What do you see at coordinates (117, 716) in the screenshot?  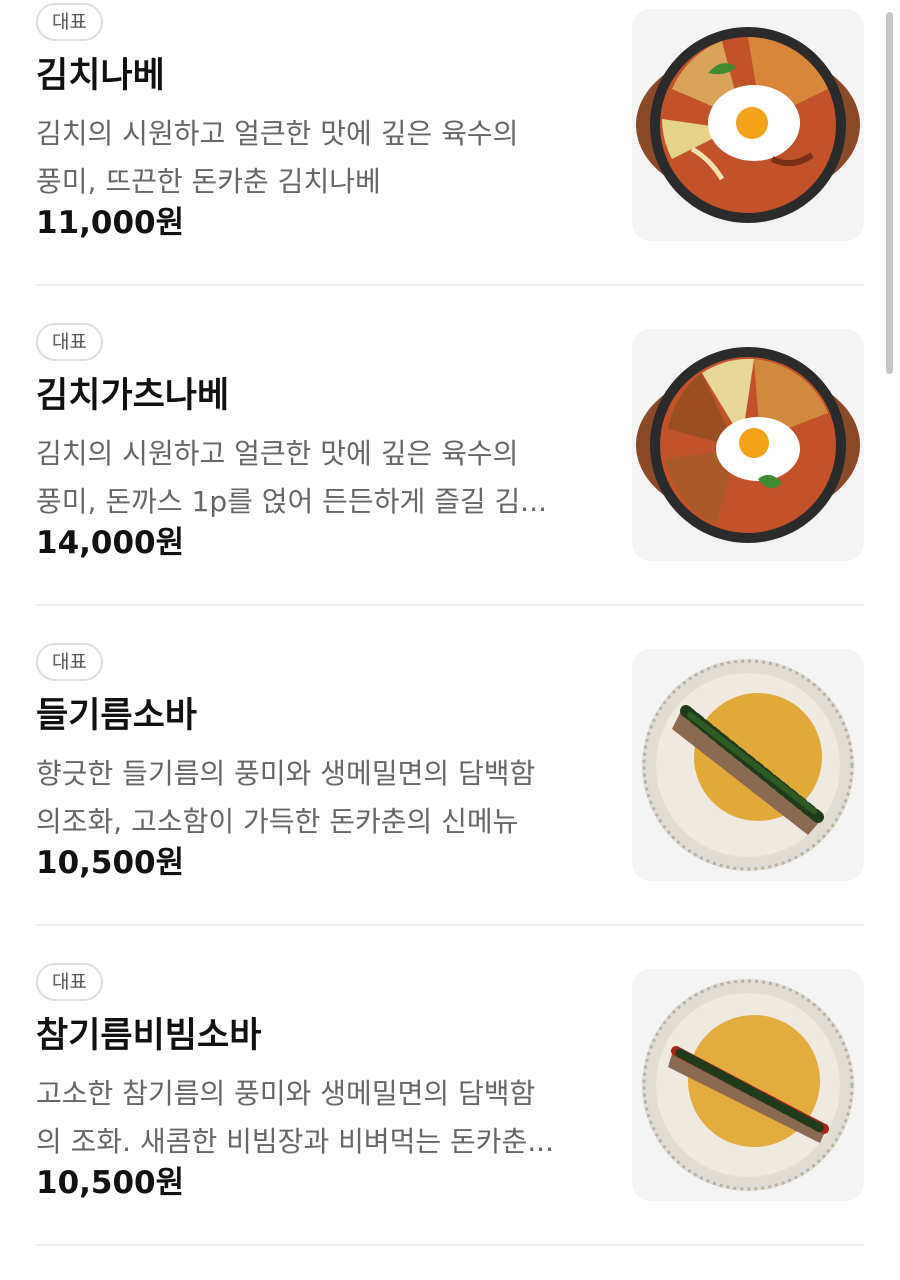 I see `menu-item-name: 들기름소바` at bounding box center [117, 716].